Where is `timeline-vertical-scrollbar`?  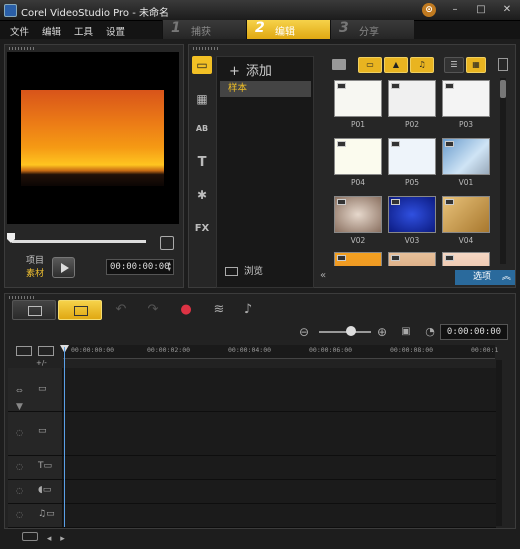
timeline-vertical-scrollbar is located at coordinates (499, 443).